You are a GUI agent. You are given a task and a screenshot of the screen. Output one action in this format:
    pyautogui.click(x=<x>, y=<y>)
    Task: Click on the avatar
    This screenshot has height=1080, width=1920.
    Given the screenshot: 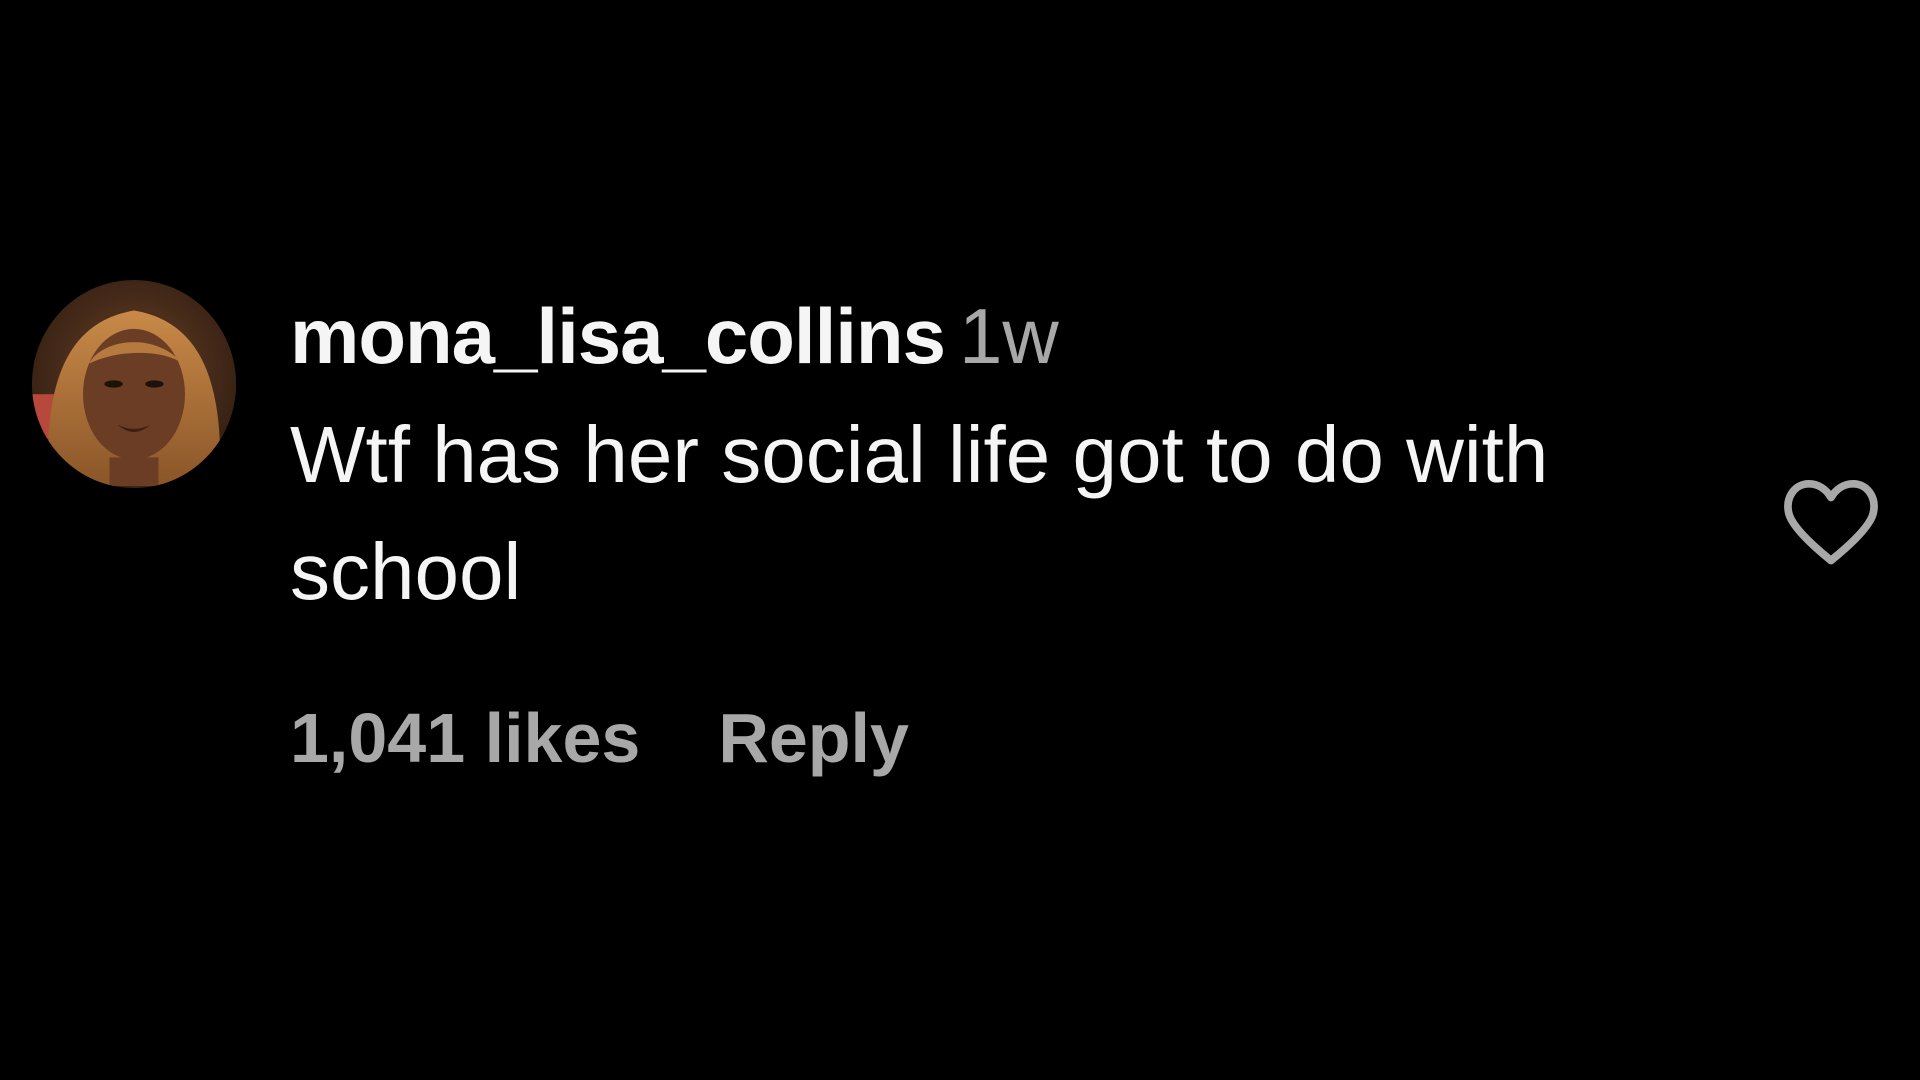 What is the action you would take?
    pyautogui.click(x=134, y=384)
    